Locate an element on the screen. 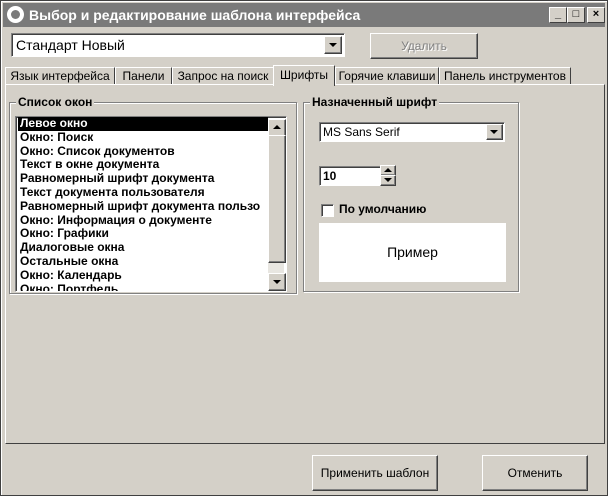 The width and height of the screenshot is (608, 496). template-select: Стандарт Новый is located at coordinates (178, 45).